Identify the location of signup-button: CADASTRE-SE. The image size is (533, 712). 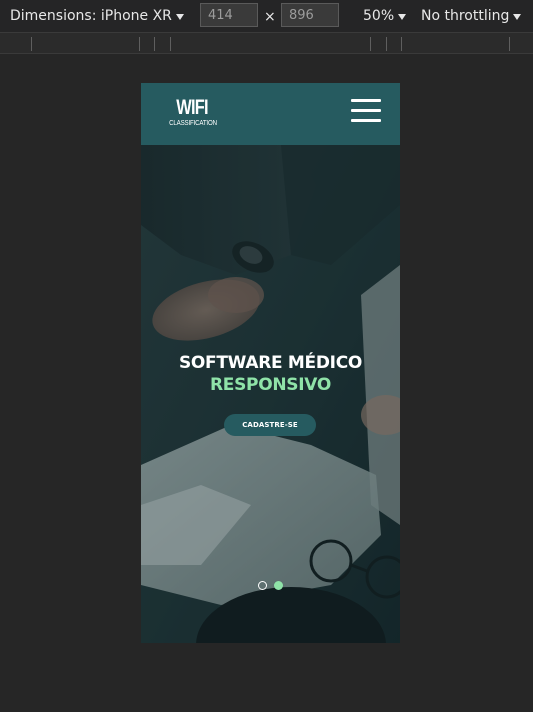
(270, 425).